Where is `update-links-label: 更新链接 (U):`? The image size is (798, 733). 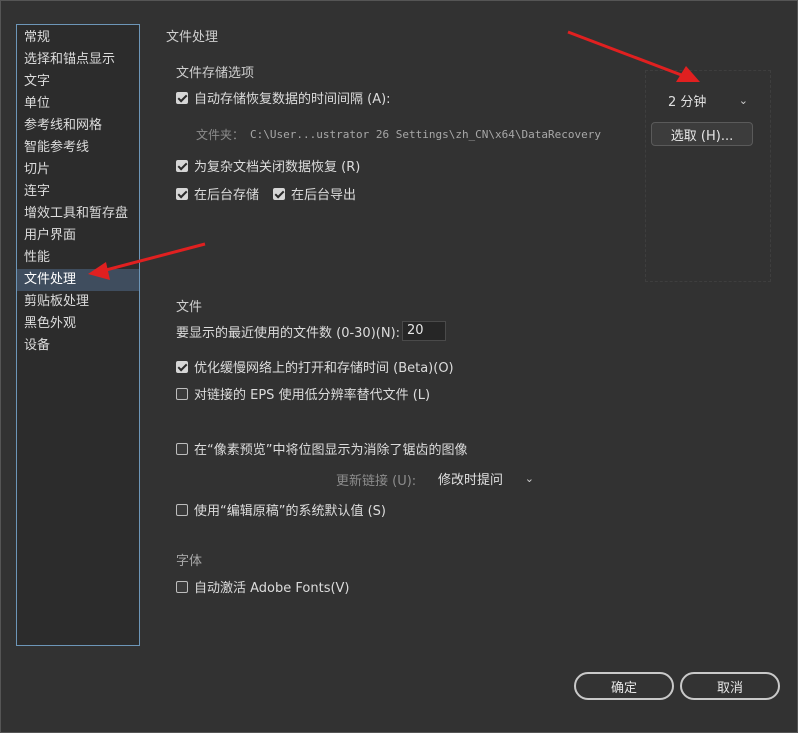 update-links-label: 更新链接 (U): is located at coordinates (376, 481).